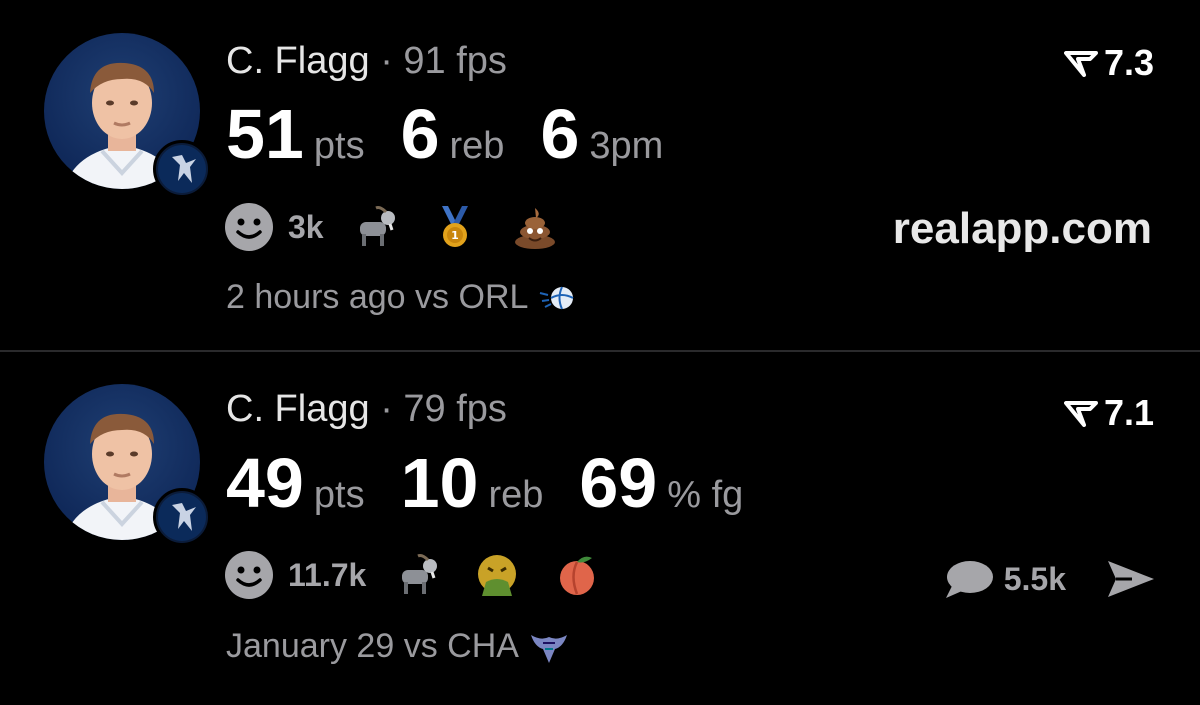 The height and width of the screenshot is (705, 1200). What do you see at coordinates (306, 226) in the screenshot?
I see `reaction-count: 3k` at bounding box center [306, 226].